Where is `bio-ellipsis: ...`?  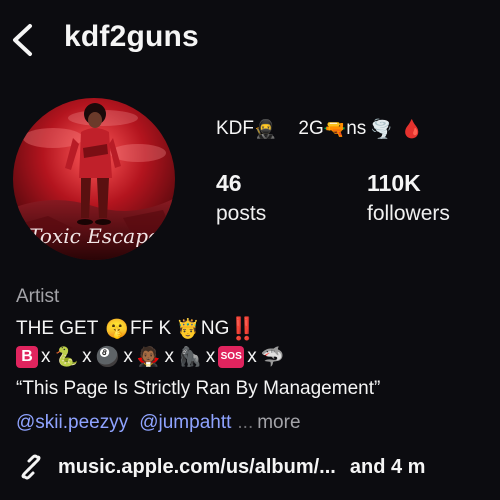
bio-ellipsis: ... is located at coordinates (245, 422).